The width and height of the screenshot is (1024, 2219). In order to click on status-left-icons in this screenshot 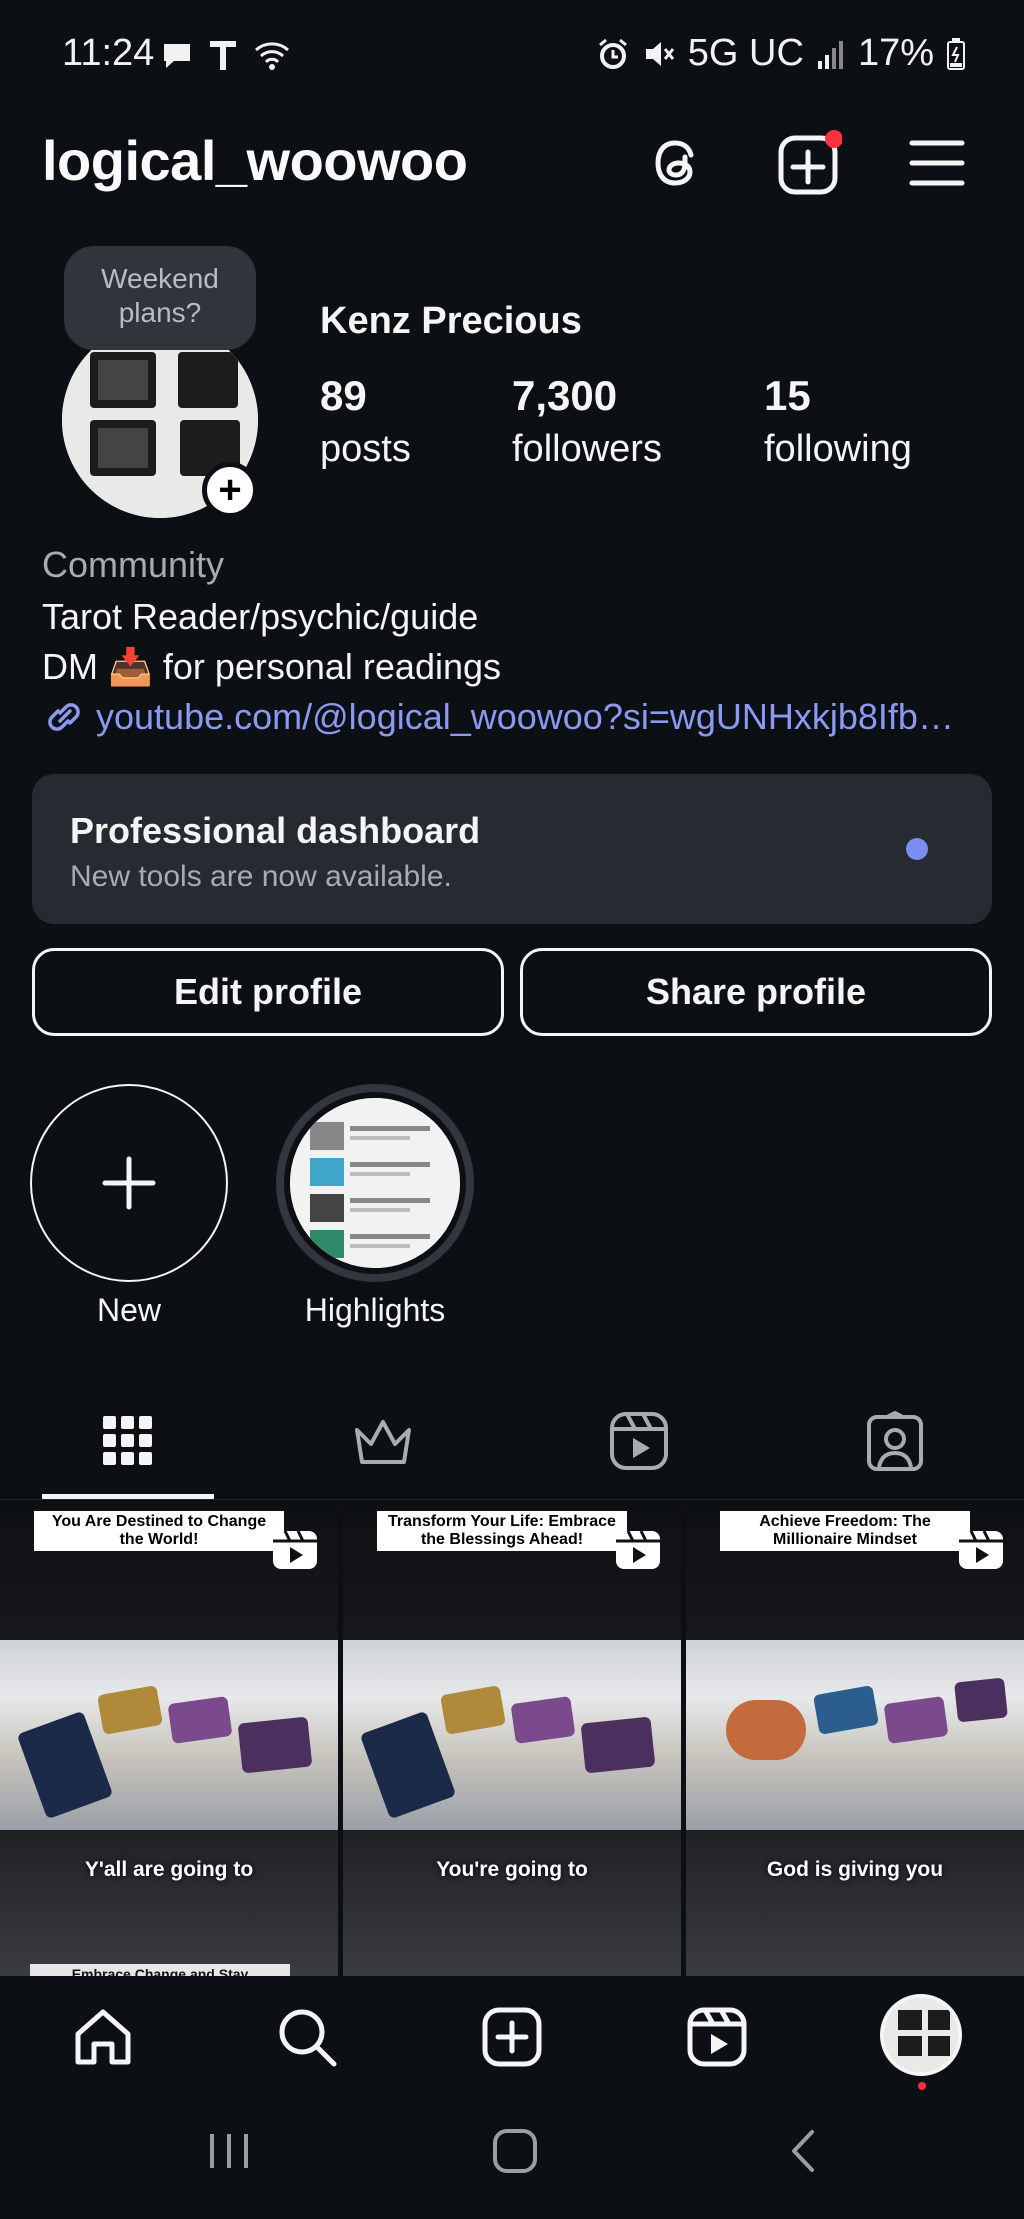, I will do `click(226, 55)`.